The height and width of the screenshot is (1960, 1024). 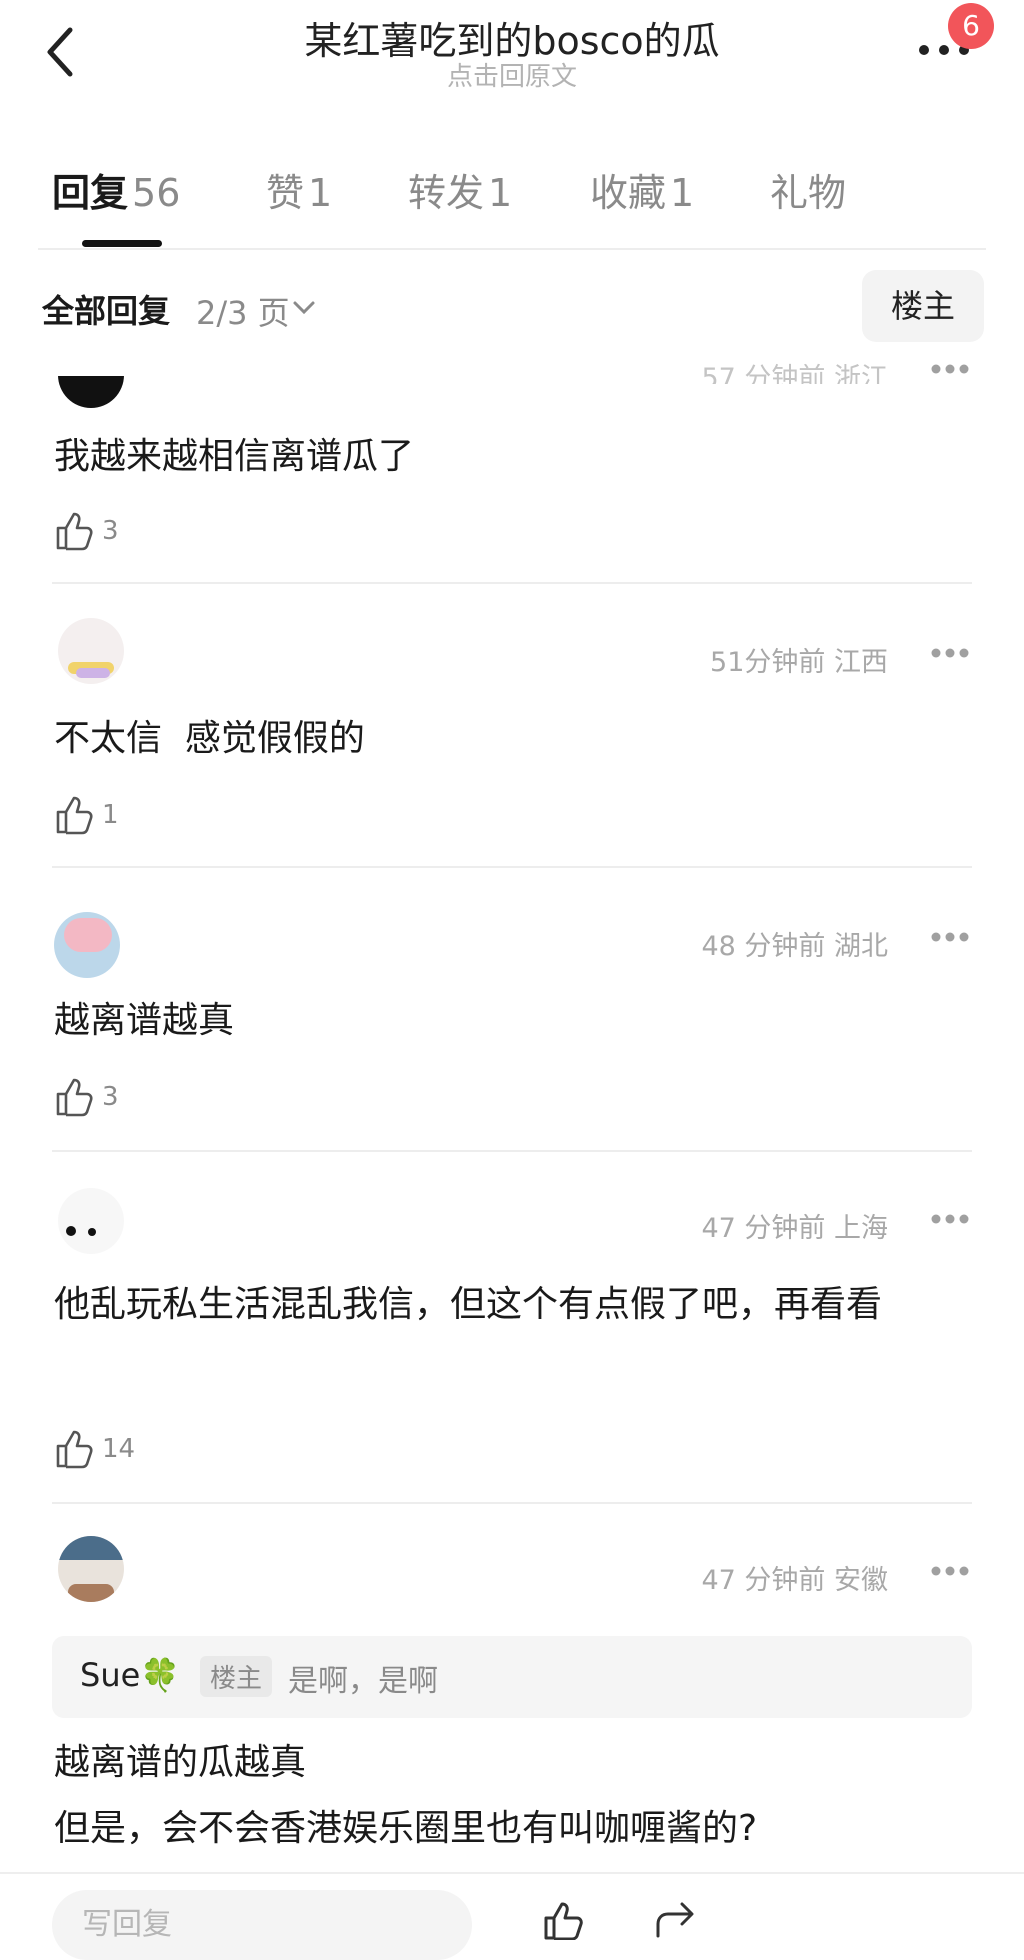 I want to click on quoted-text: 是啊，是啊, so click(x=363, y=1681).